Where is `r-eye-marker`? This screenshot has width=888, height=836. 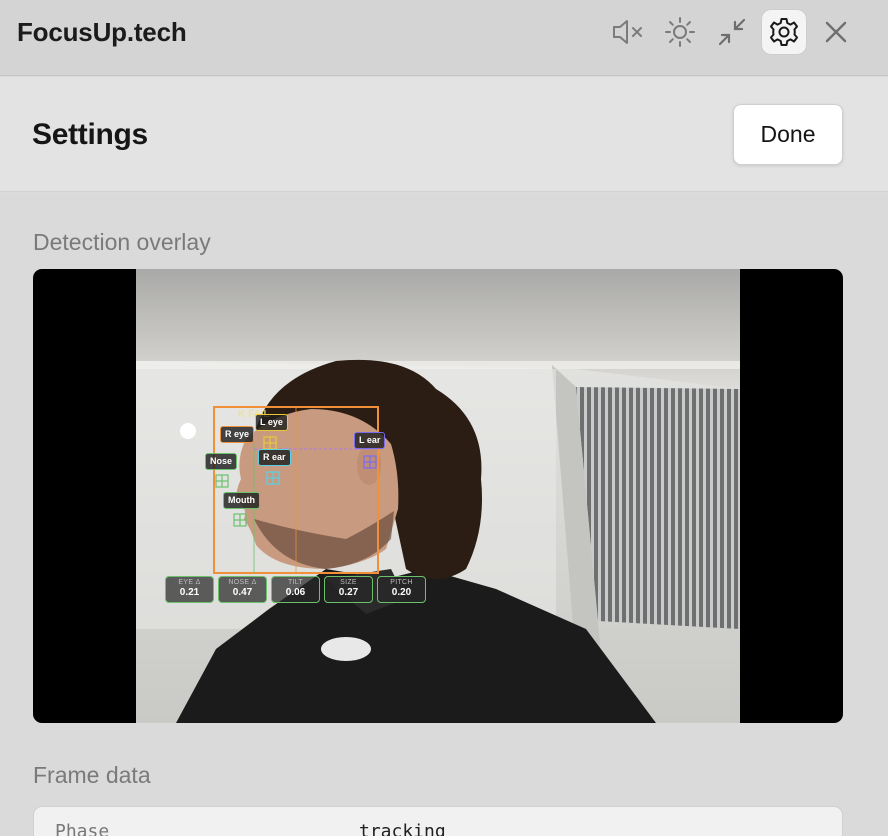 r-eye-marker is located at coordinates (270, 443).